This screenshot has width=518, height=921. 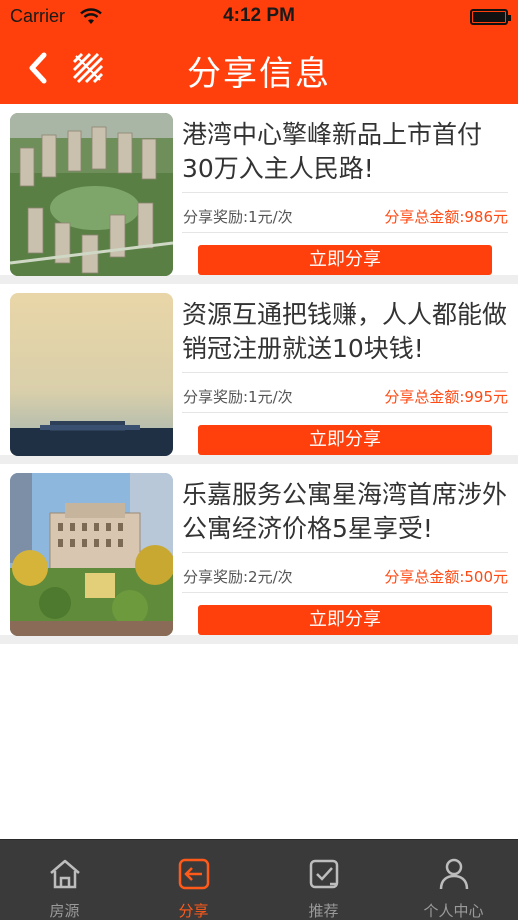 I want to click on tab-recommend: 推荐, so click(x=323, y=880).